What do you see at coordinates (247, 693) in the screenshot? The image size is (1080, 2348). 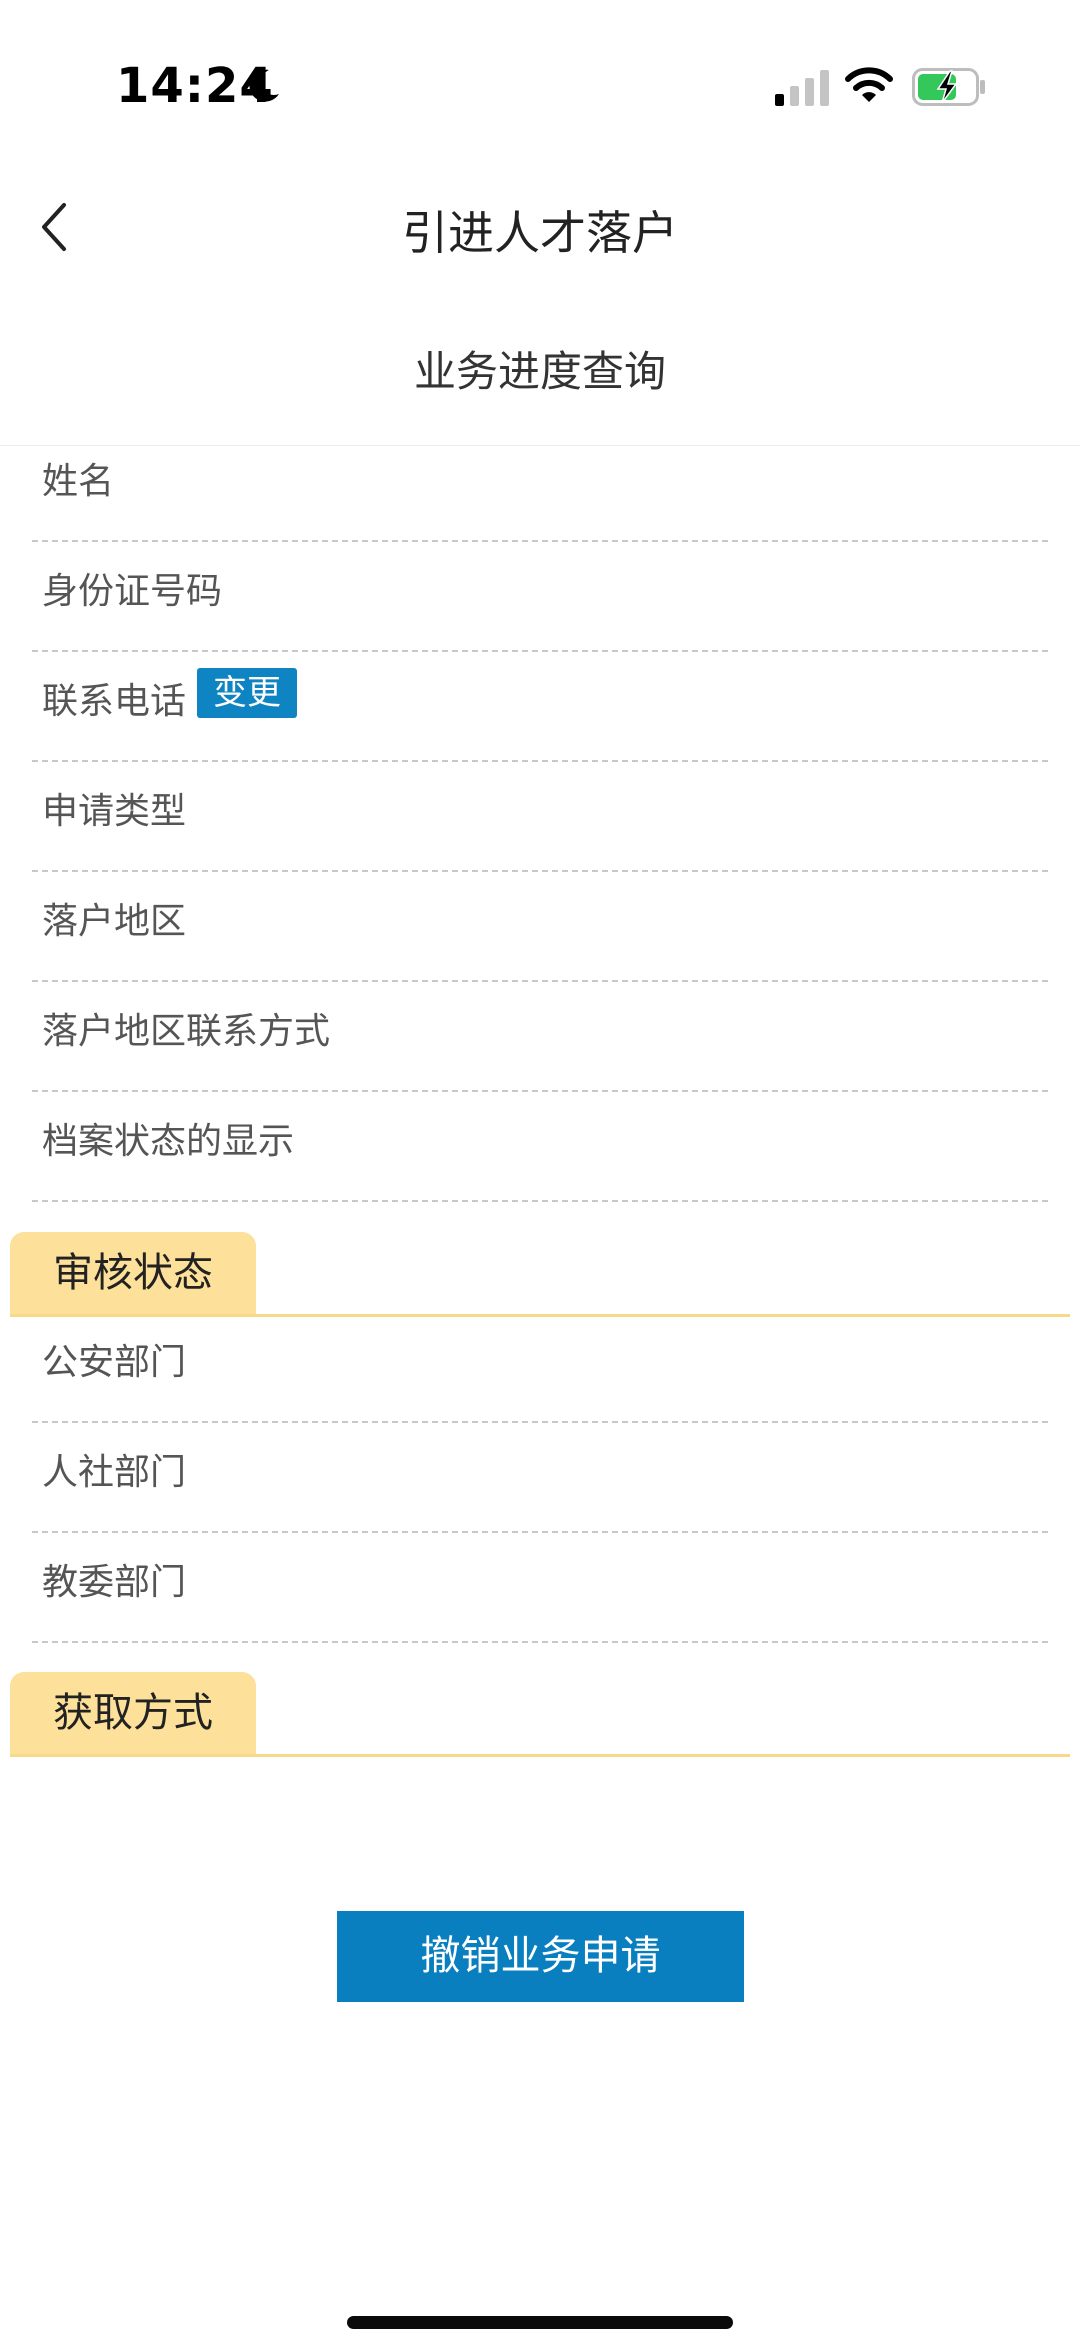 I see `change-phone-button: 变更` at bounding box center [247, 693].